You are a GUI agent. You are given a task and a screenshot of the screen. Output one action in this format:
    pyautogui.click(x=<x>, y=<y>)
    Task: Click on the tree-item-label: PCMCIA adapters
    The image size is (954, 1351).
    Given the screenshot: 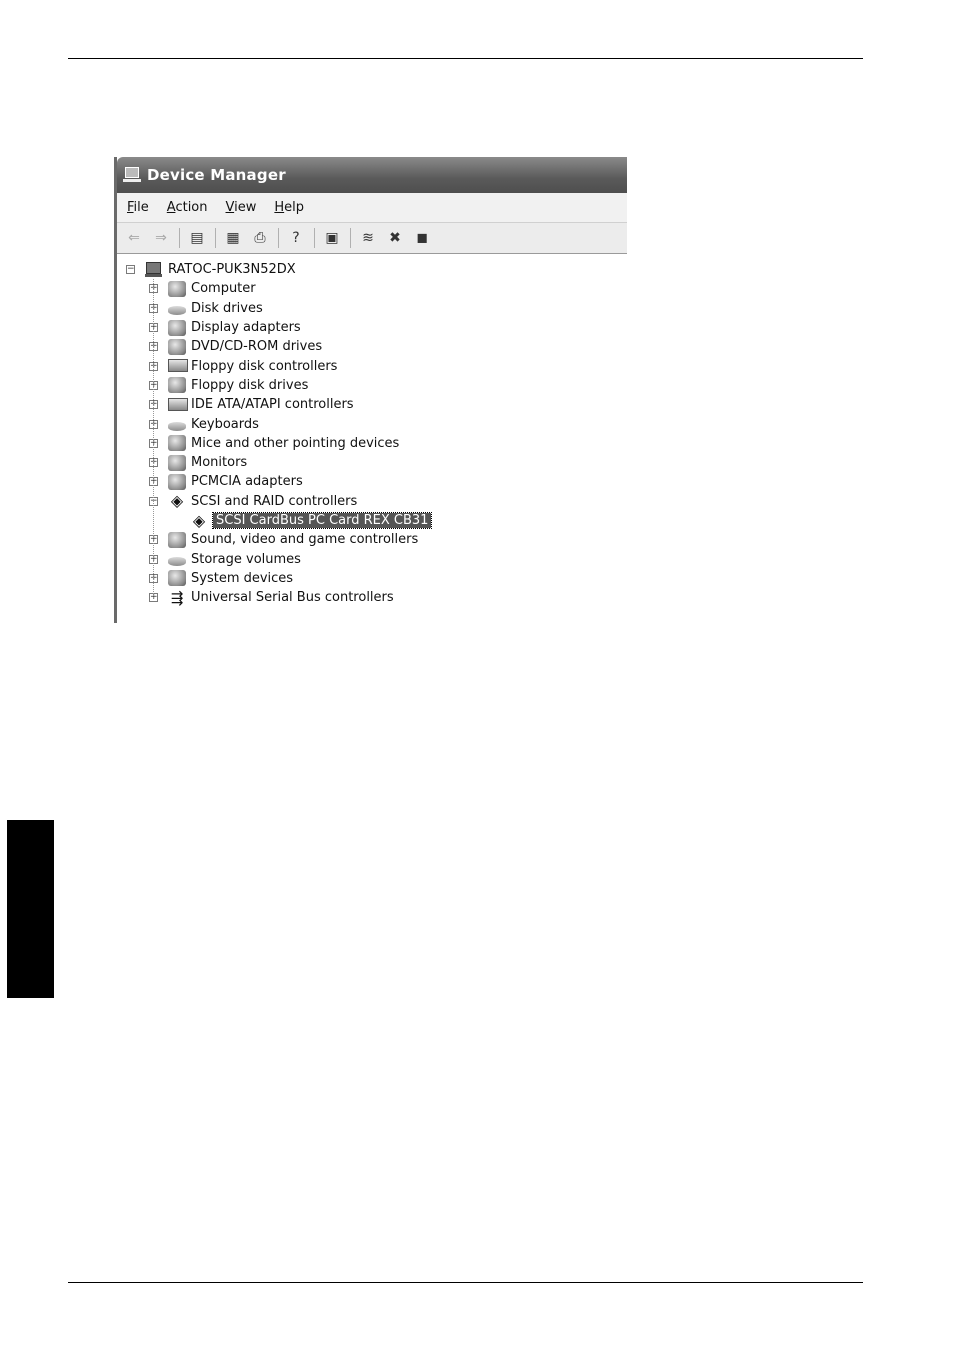 What is the action you would take?
    pyautogui.click(x=247, y=482)
    